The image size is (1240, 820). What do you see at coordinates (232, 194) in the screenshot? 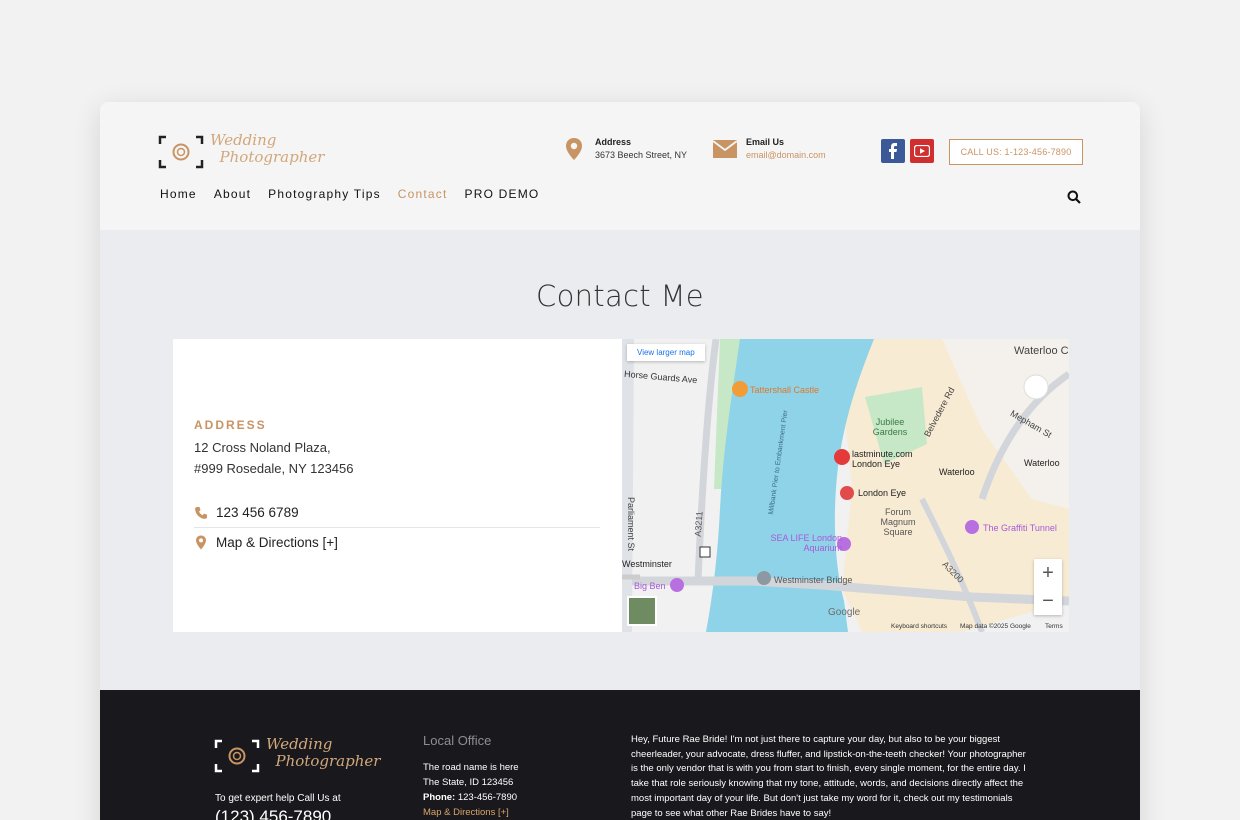
I see `nav-about: About` at bounding box center [232, 194].